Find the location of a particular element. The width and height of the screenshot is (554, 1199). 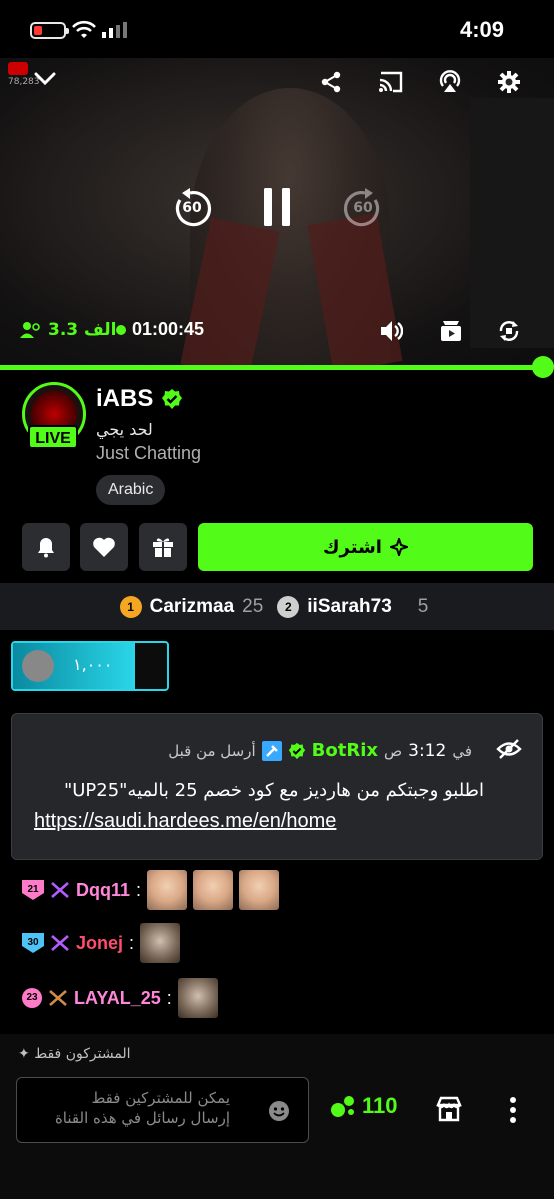

signal-icon is located at coordinates (114, 30).